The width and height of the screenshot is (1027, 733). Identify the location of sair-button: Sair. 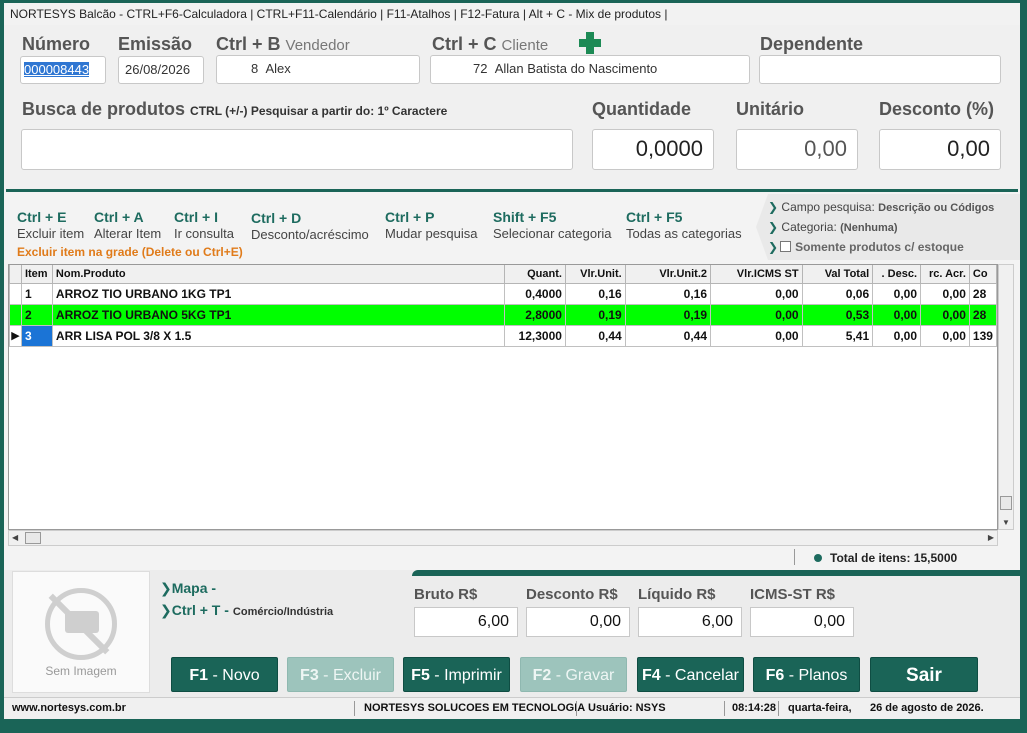
(924, 674).